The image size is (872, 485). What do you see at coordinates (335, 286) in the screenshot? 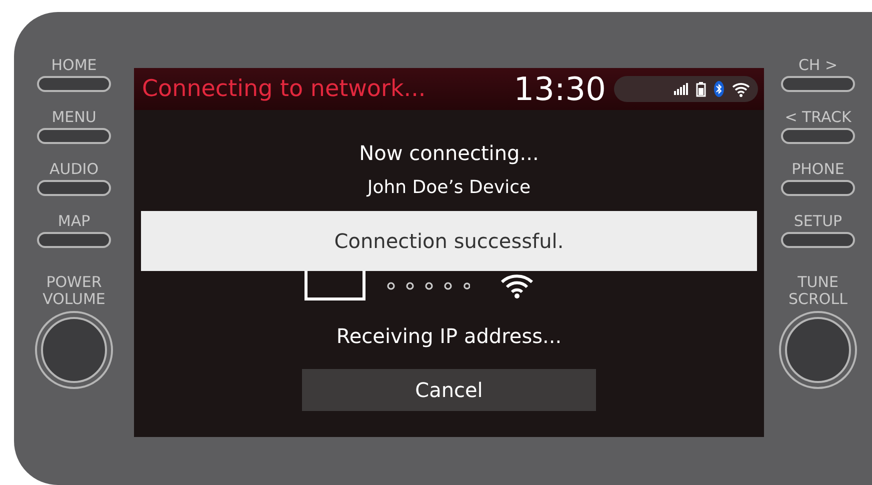
I see `tablet-icon` at bounding box center [335, 286].